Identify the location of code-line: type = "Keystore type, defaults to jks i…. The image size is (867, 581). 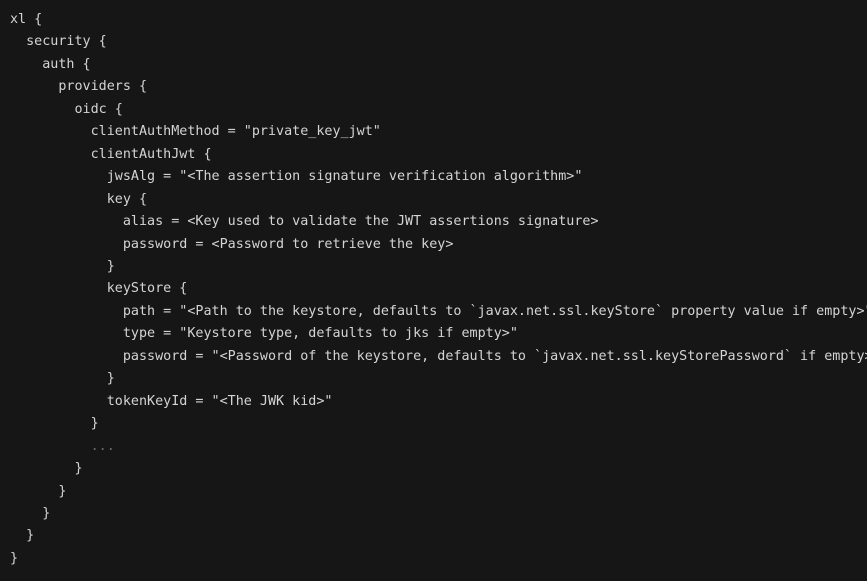
(264, 334).